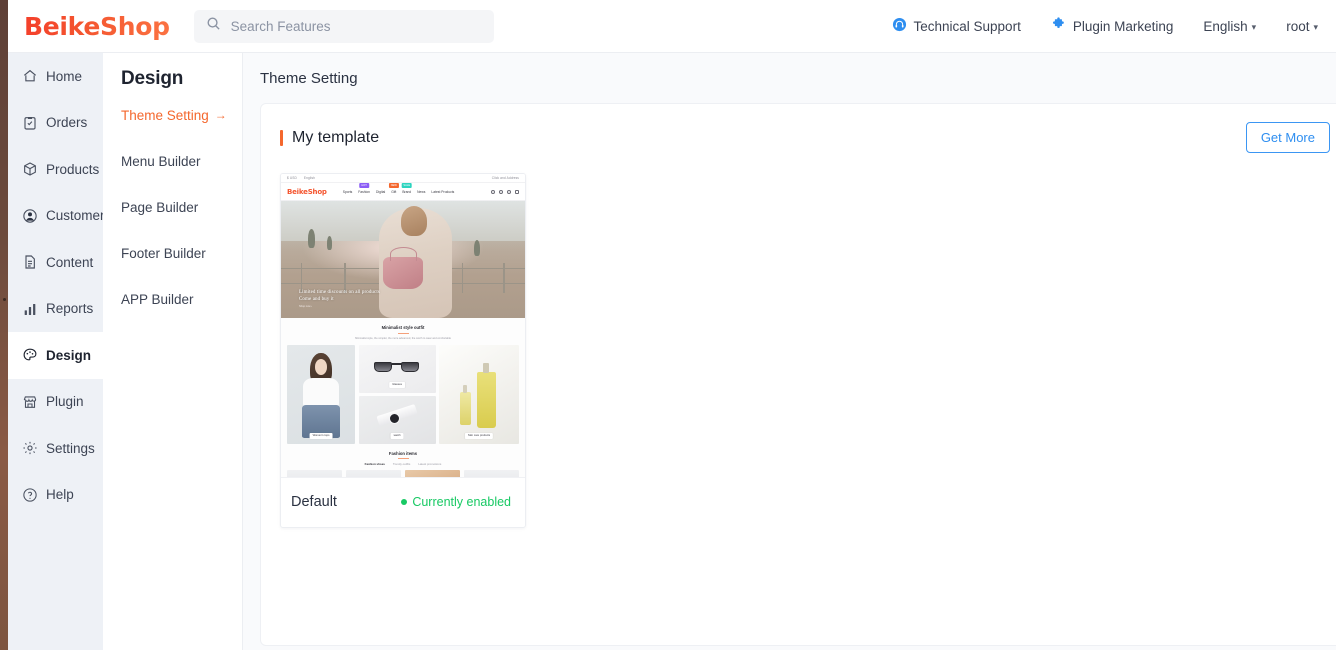 Image resolution: width=1336 pixels, height=650 pixels. I want to click on sidebar-item-customers: Customers, so click(59, 216).